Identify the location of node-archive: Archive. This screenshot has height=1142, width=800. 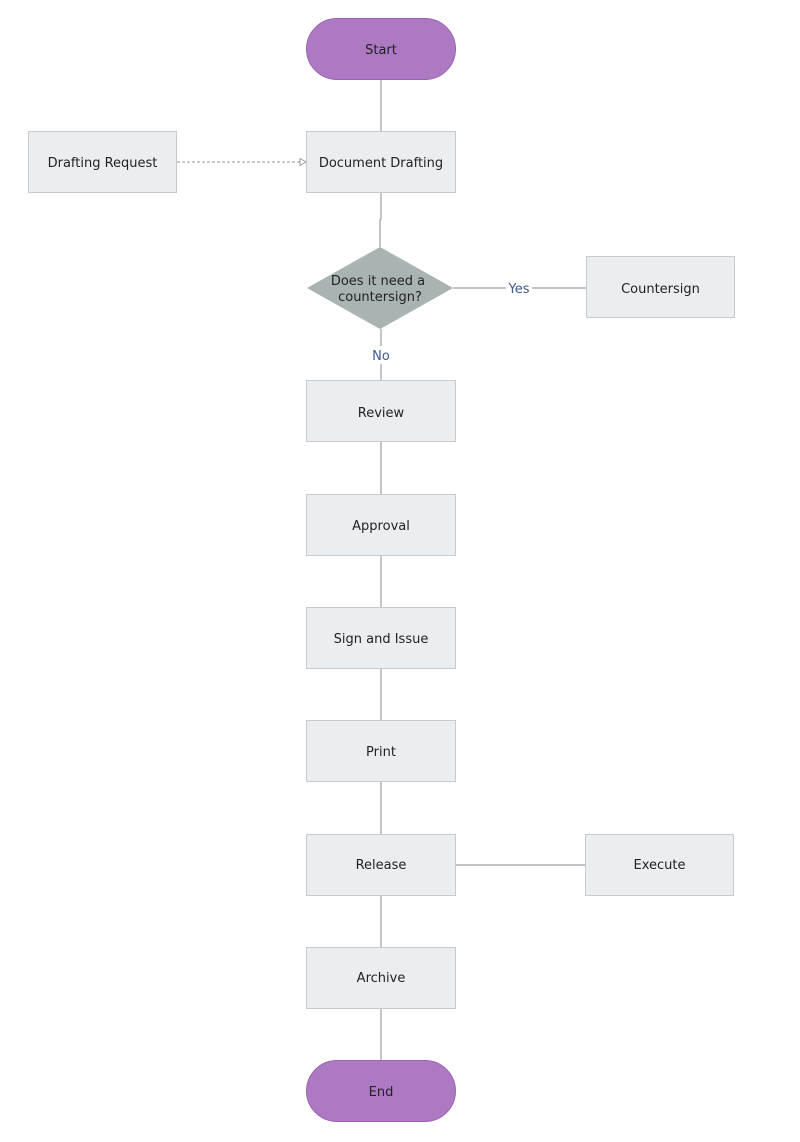
(381, 978).